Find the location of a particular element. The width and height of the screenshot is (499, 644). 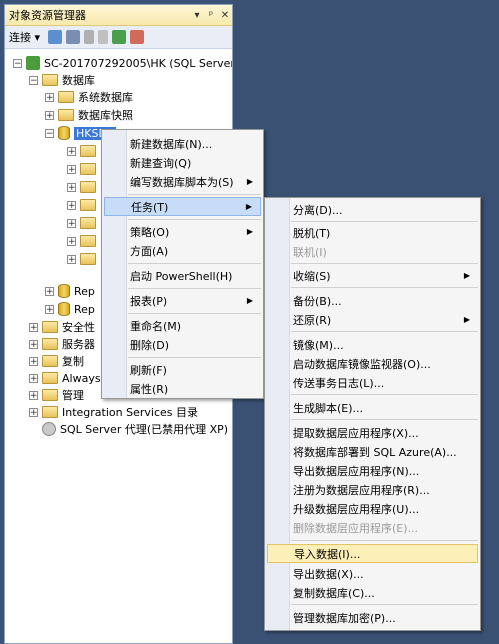

tree-node-integration: + Integration Services 目录 is located at coordinates (113, 412).